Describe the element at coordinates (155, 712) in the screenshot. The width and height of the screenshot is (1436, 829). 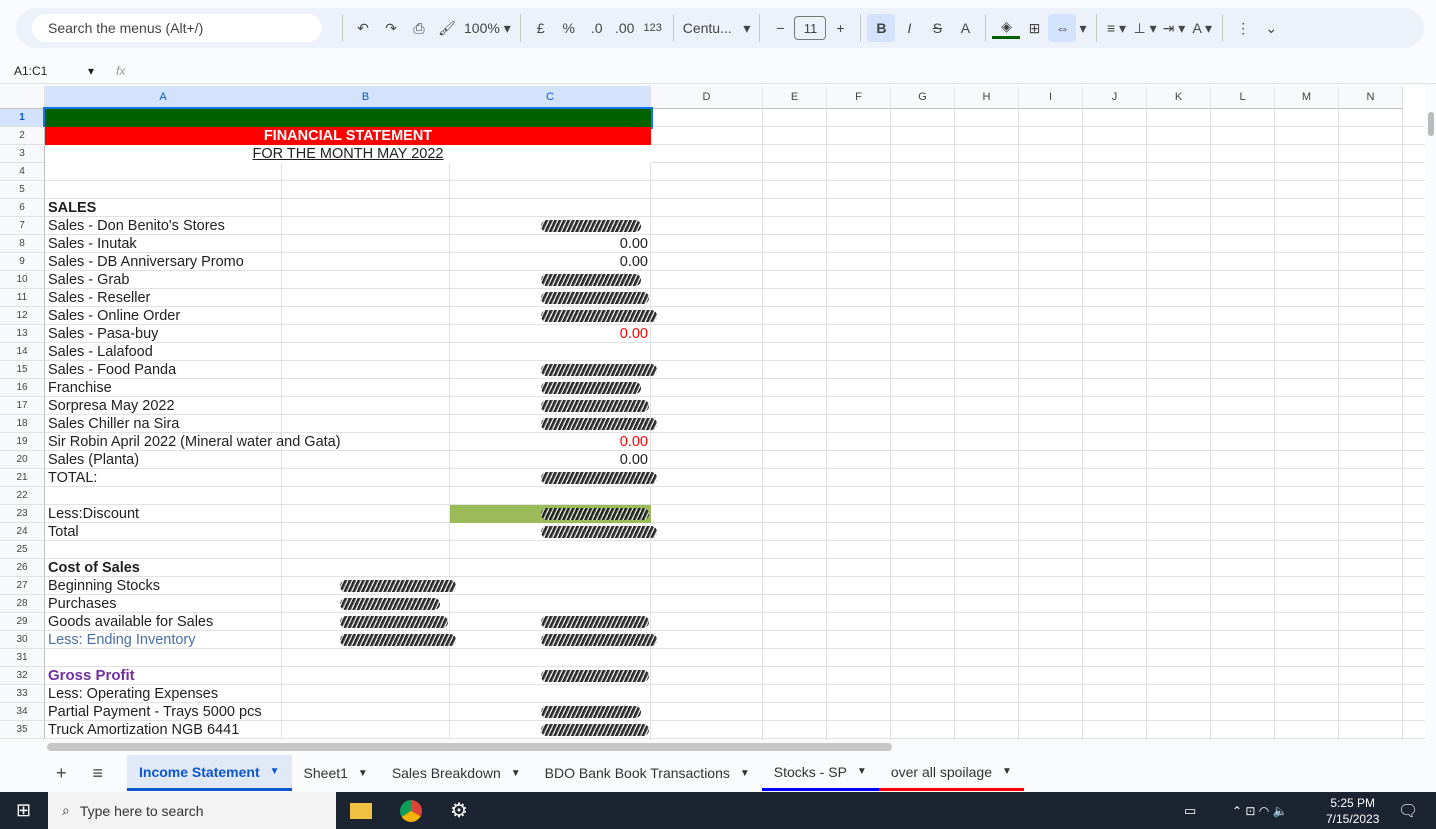
I see `row-label: Partial Payment - Trays 5000 pcs` at that location.